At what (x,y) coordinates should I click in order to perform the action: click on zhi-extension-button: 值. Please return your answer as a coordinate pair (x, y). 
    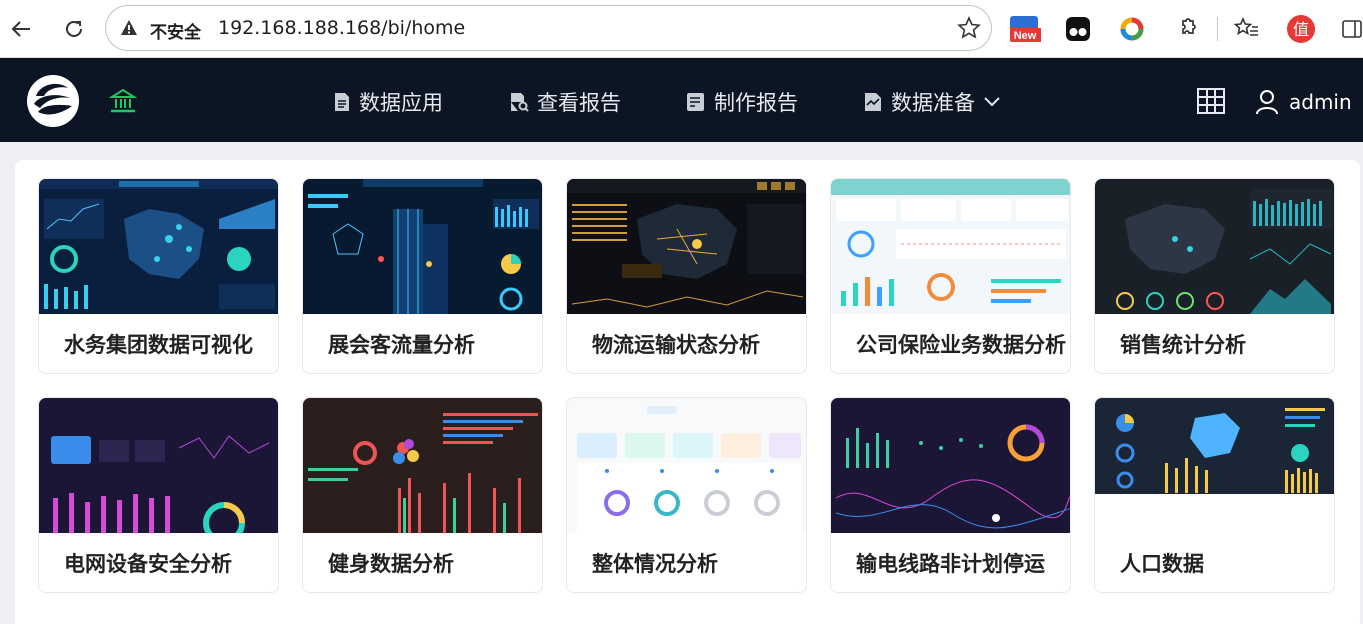
    Looking at the image, I should click on (1301, 29).